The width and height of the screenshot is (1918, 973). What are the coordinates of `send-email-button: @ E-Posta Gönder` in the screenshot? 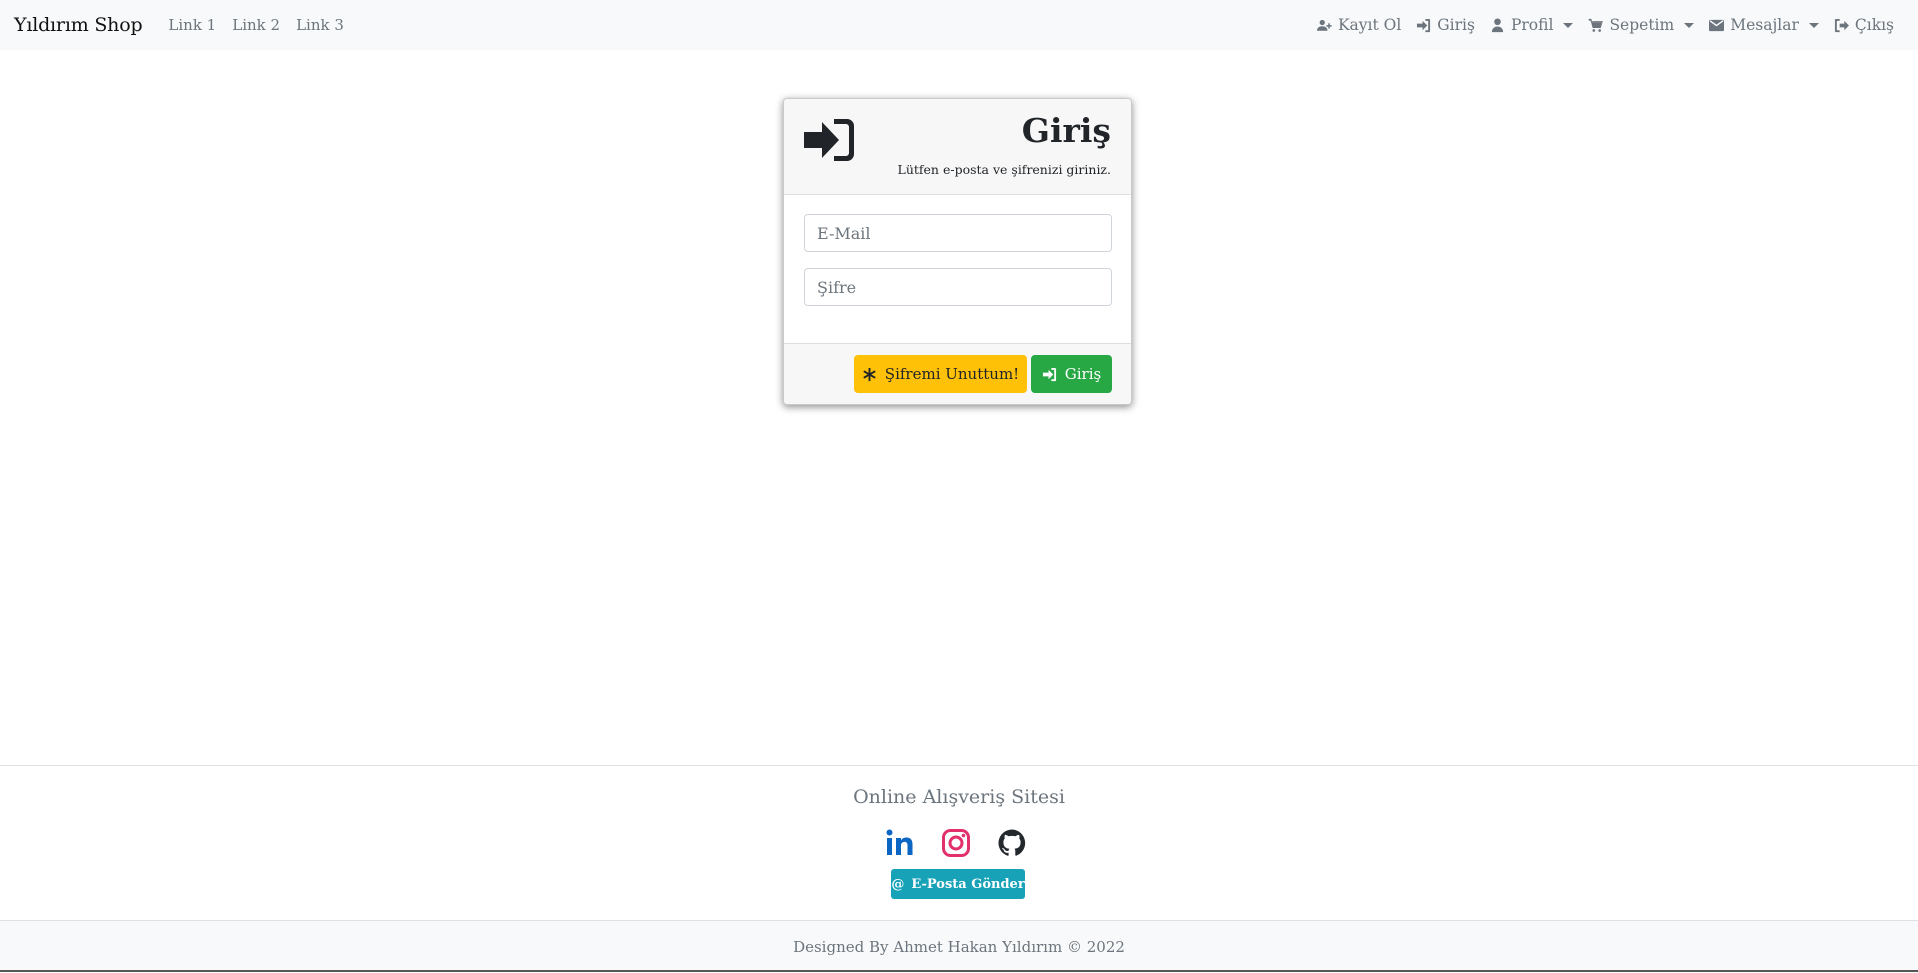 It's located at (958, 884).